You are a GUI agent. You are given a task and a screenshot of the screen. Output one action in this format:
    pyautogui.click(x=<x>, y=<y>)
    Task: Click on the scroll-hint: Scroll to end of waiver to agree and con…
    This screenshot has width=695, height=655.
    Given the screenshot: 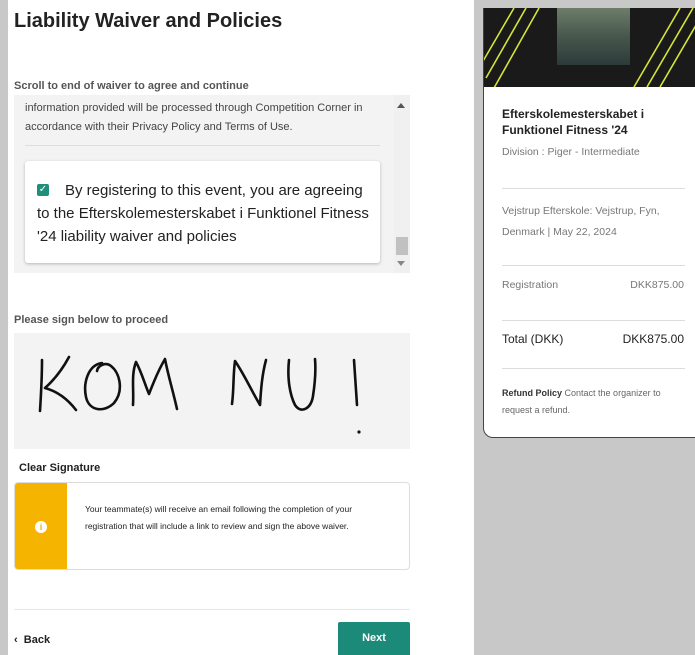 What is the action you would take?
    pyautogui.click(x=131, y=86)
    